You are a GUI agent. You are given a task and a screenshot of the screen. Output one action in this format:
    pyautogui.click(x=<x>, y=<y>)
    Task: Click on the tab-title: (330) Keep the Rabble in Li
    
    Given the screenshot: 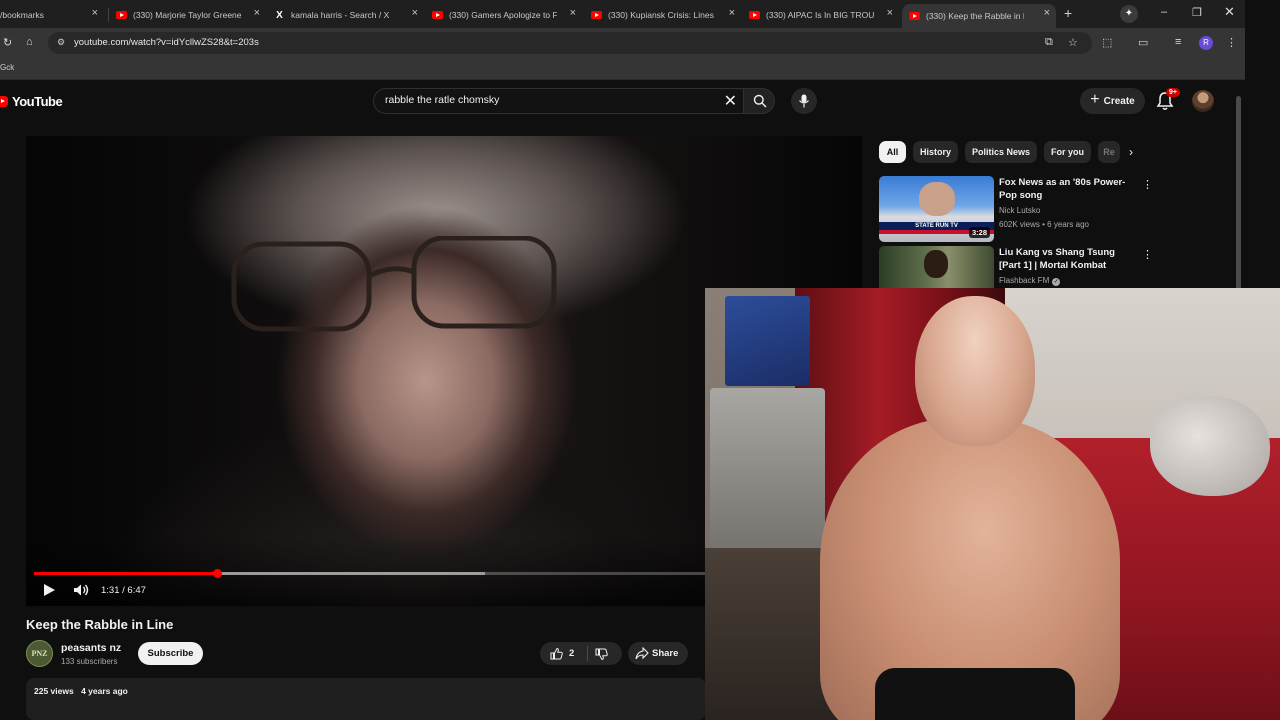 What is the action you would take?
    pyautogui.click(x=975, y=16)
    